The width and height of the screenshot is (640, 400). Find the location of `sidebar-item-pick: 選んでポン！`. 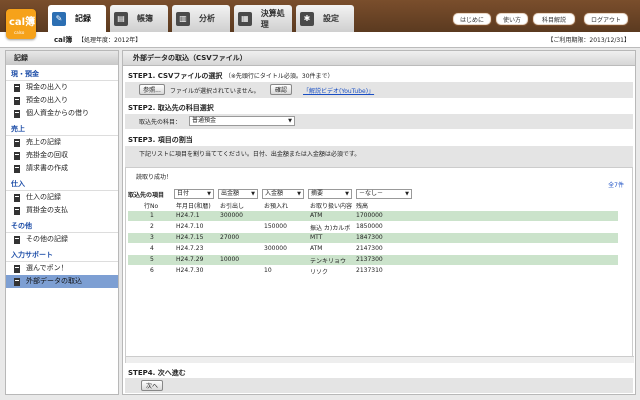

sidebar-item-pick: 選んでポン！ is located at coordinates (62, 268).